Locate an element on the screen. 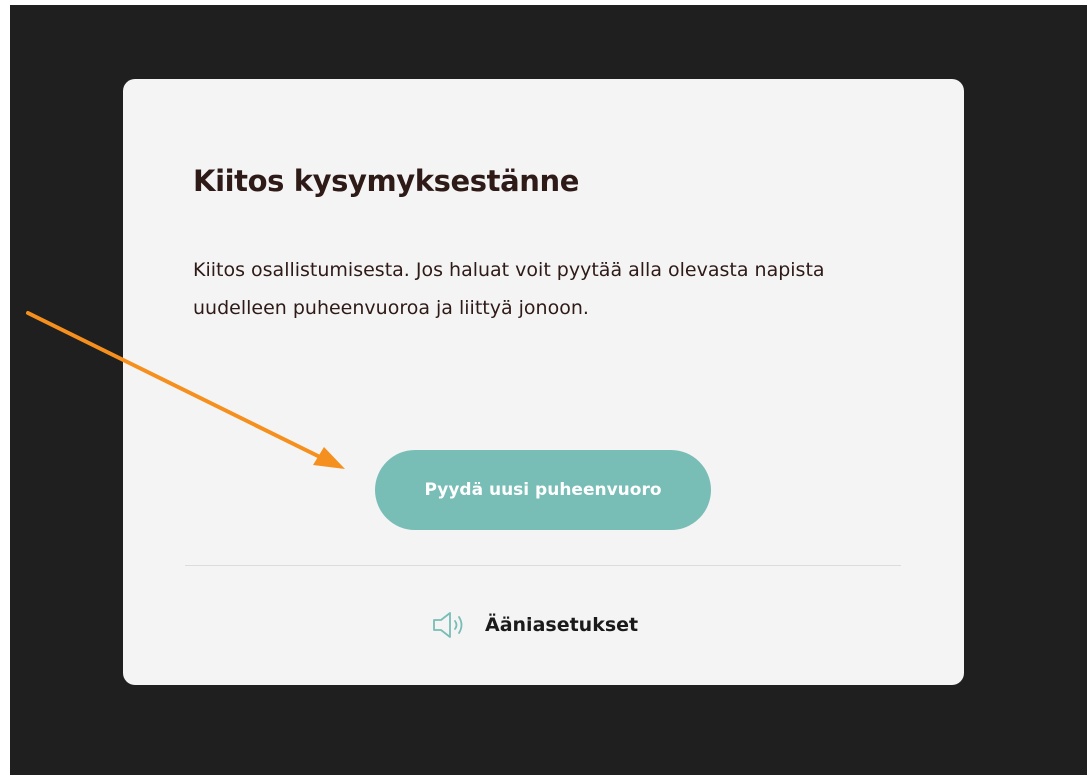  audio-settings-label: Ääniasetukset is located at coordinates (562, 625).